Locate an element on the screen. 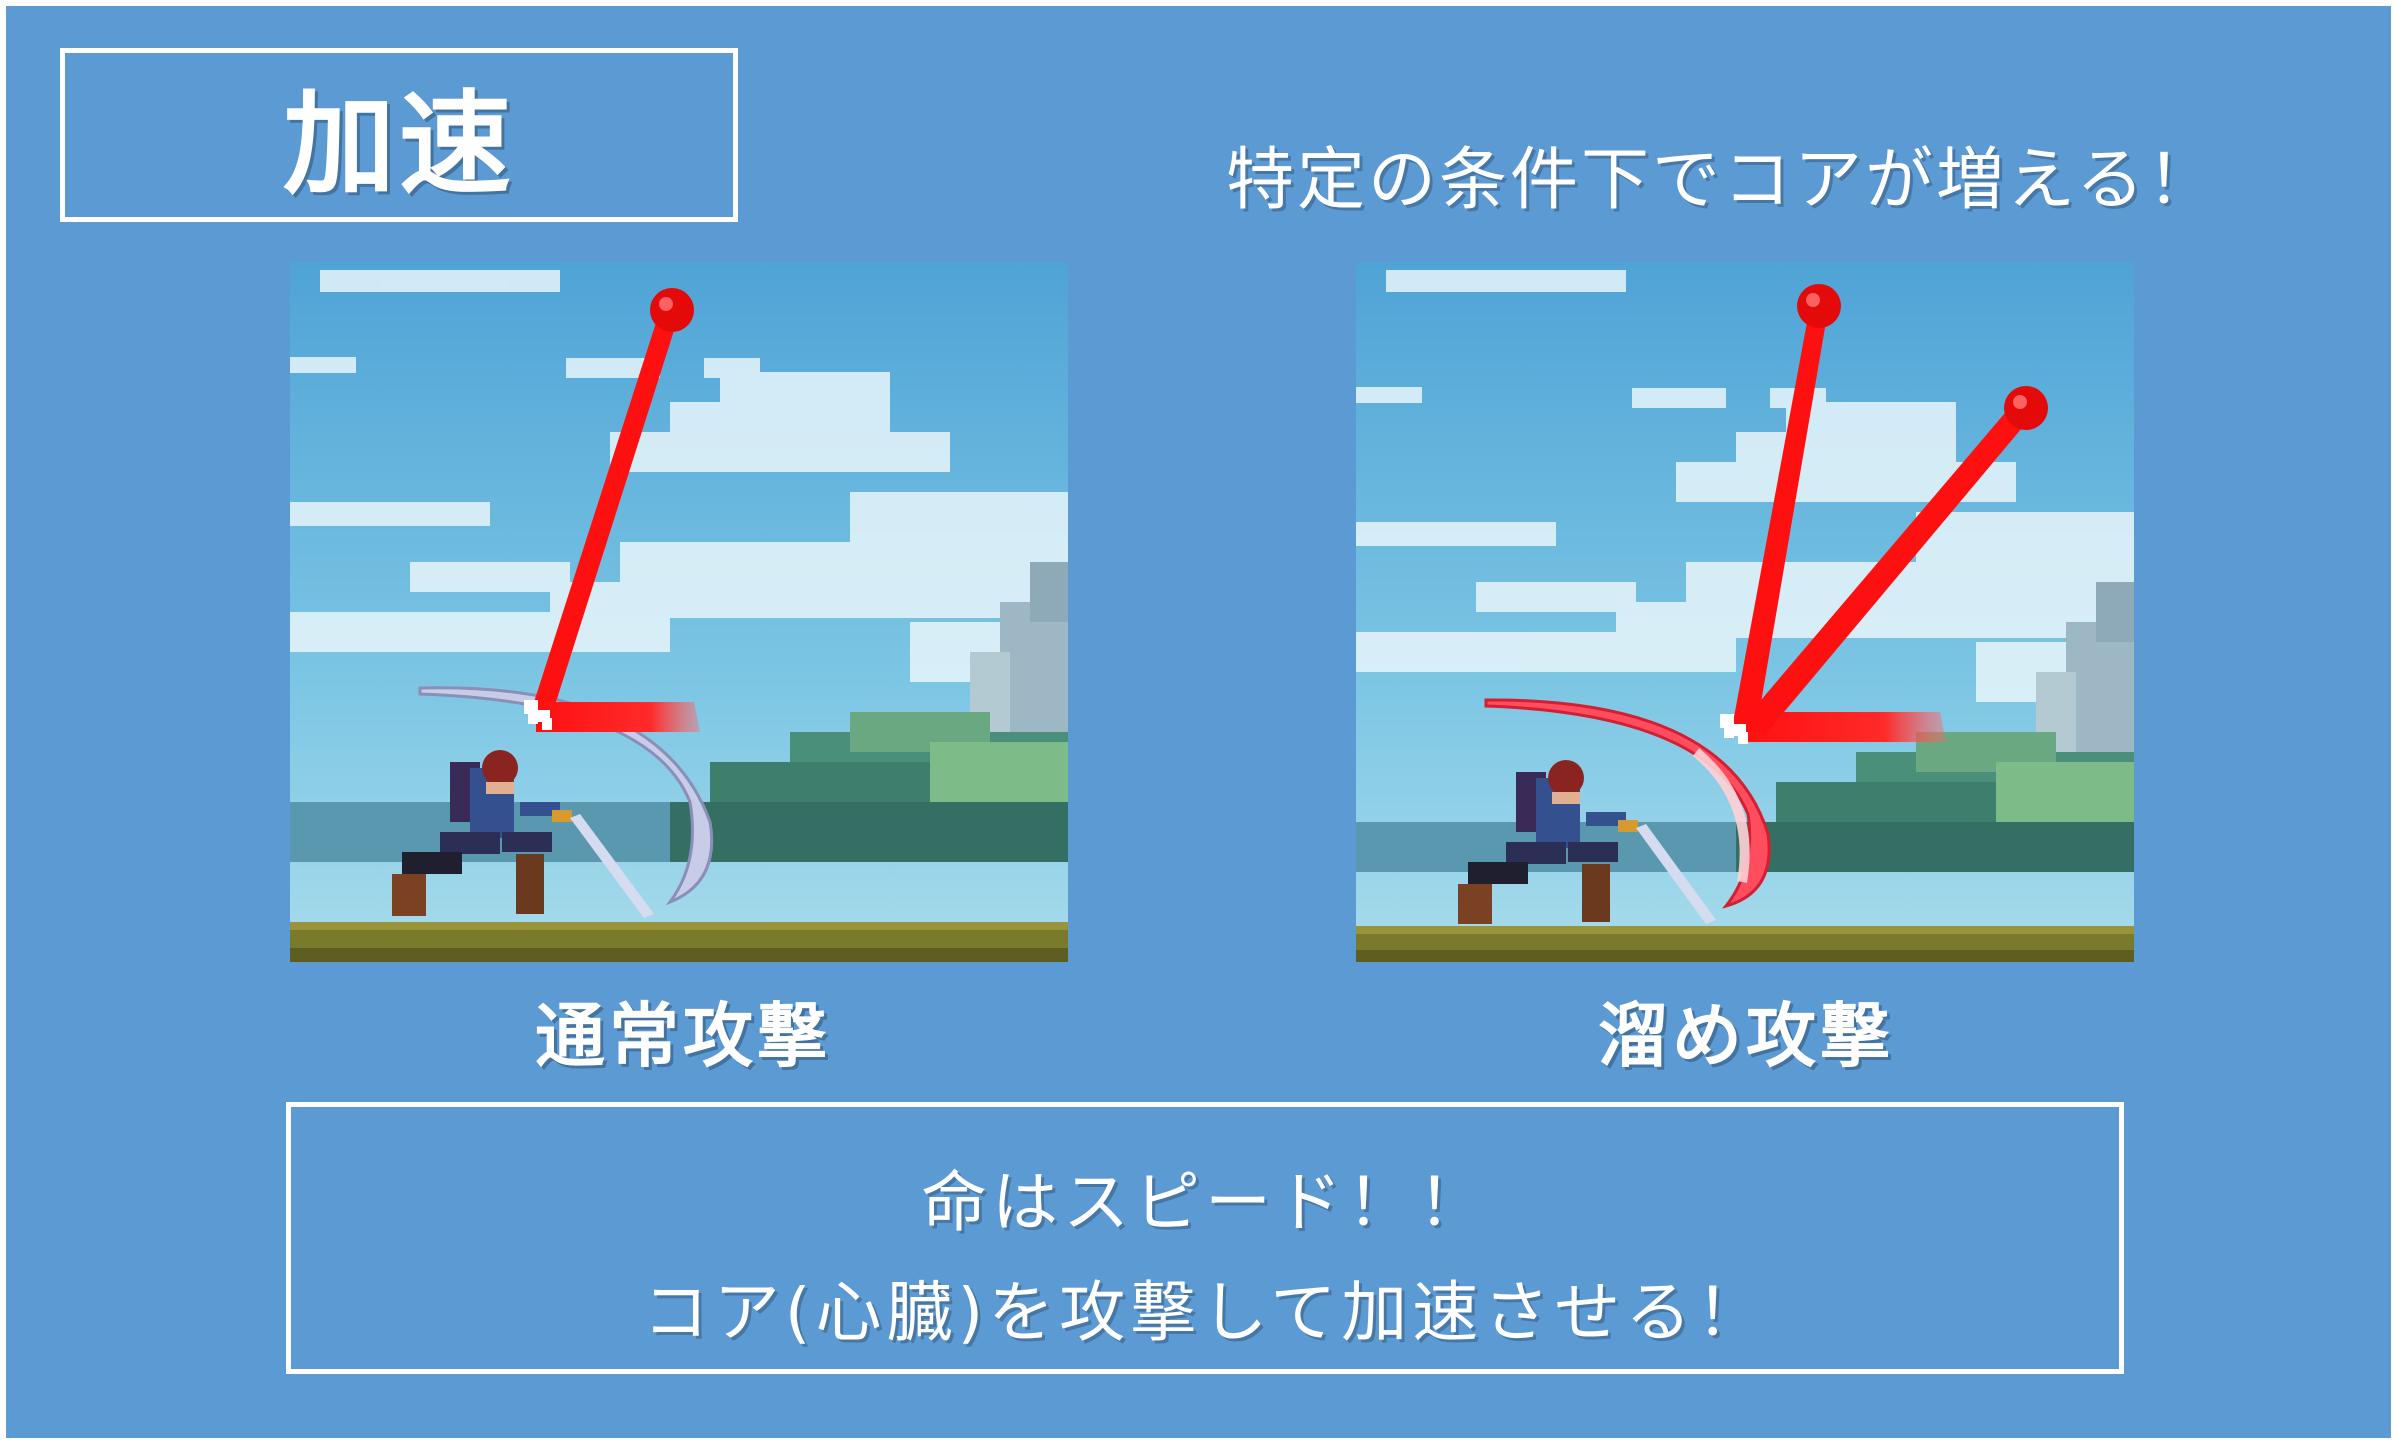 This screenshot has height=1445, width=2397. message-box: 命はスピード！！ コア(心臓)を攻撃して加速させる！ is located at coordinates (1205, 1238).